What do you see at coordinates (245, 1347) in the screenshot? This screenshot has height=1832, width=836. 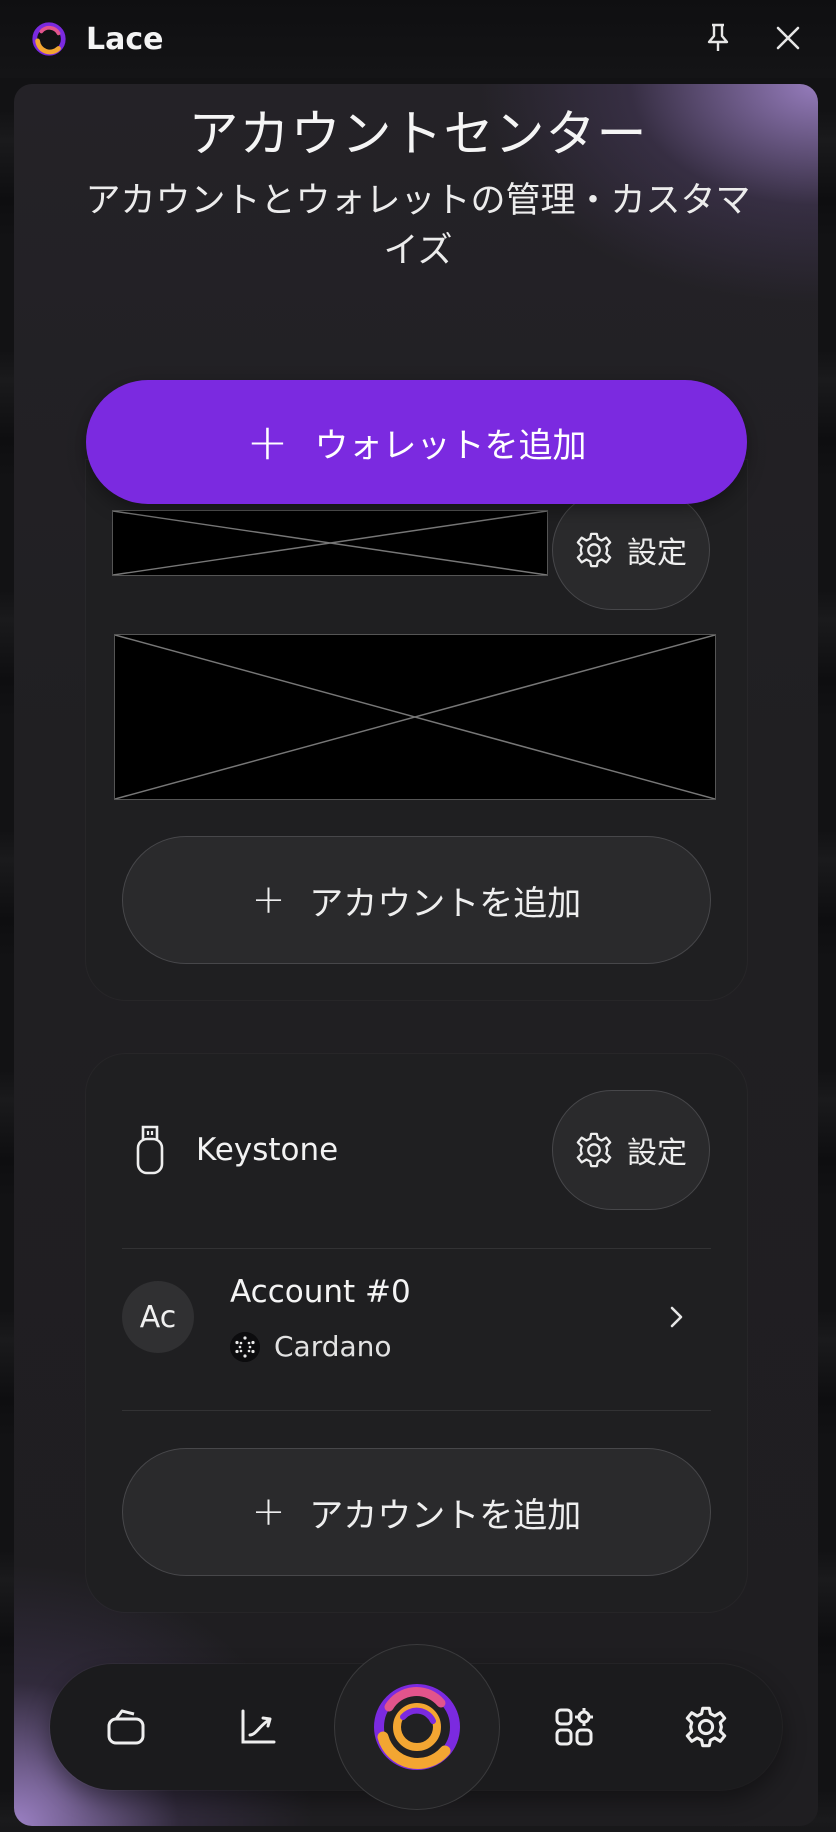 I see `cardano-icon` at bounding box center [245, 1347].